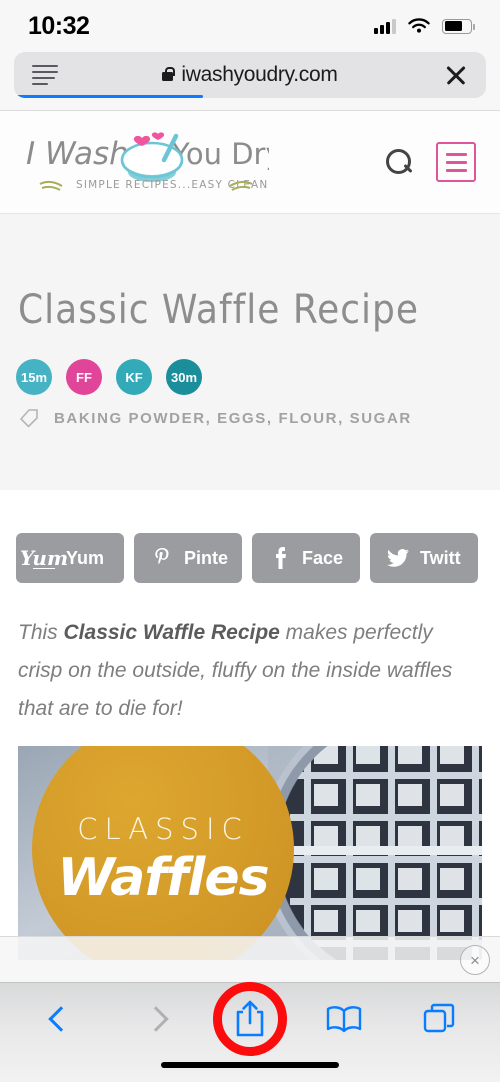  What do you see at coordinates (385, 26) in the screenshot?
I see `cellular-signal-icon` at bounding box center [385, 26].